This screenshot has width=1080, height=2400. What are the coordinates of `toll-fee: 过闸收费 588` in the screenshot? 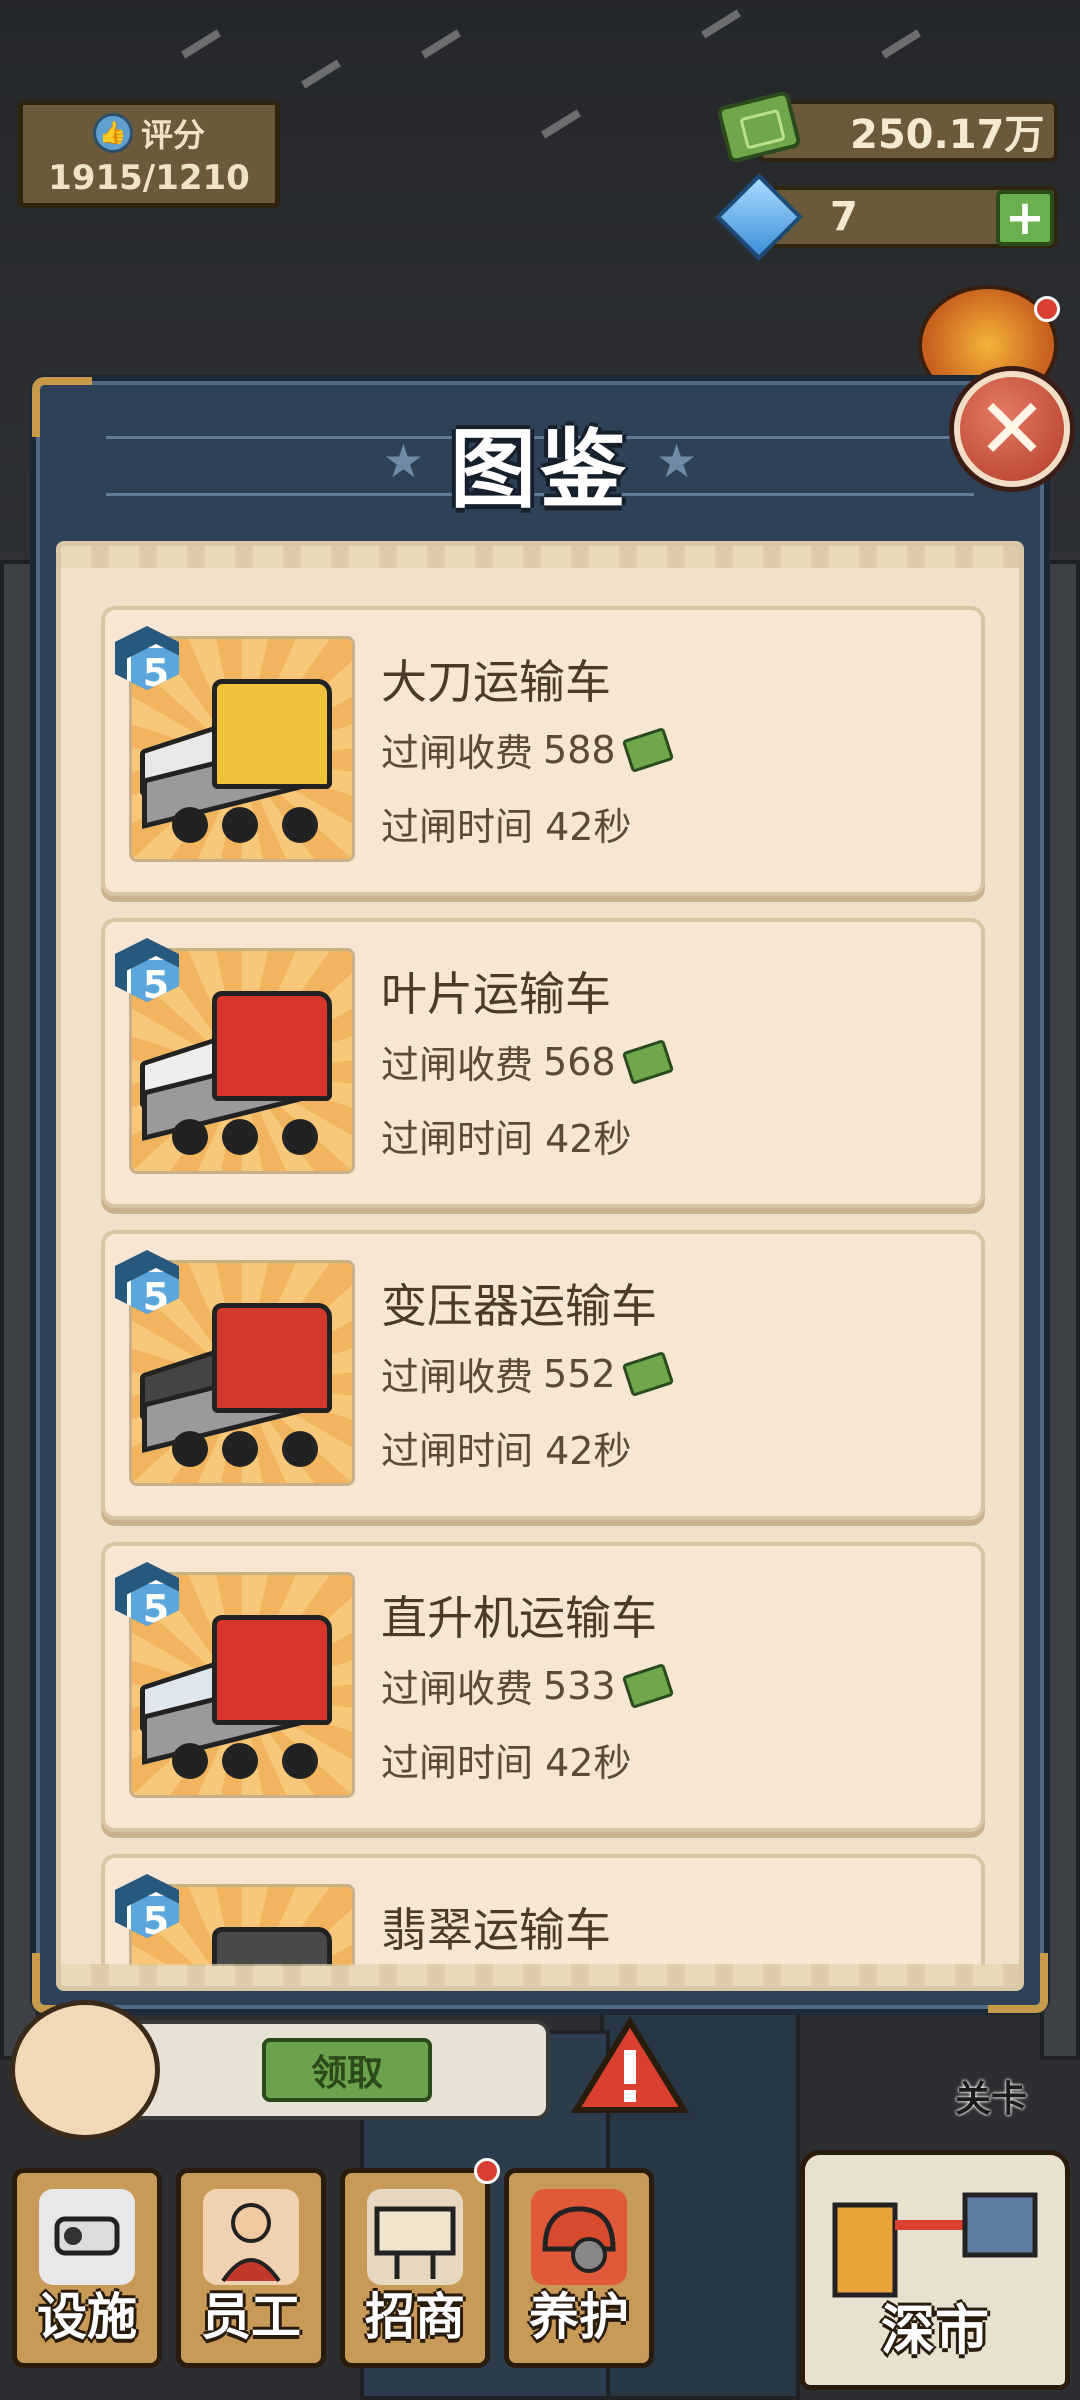 It's located at (527, 749).